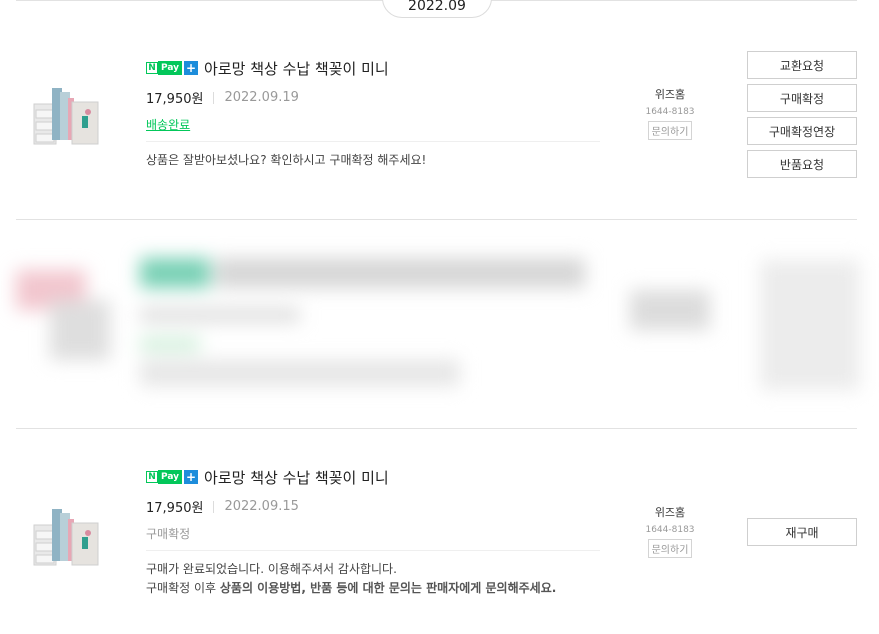  Describe the element at coordinates (261, 97) in the screenshot. I see `order-date: 2022.09.19` at that location.